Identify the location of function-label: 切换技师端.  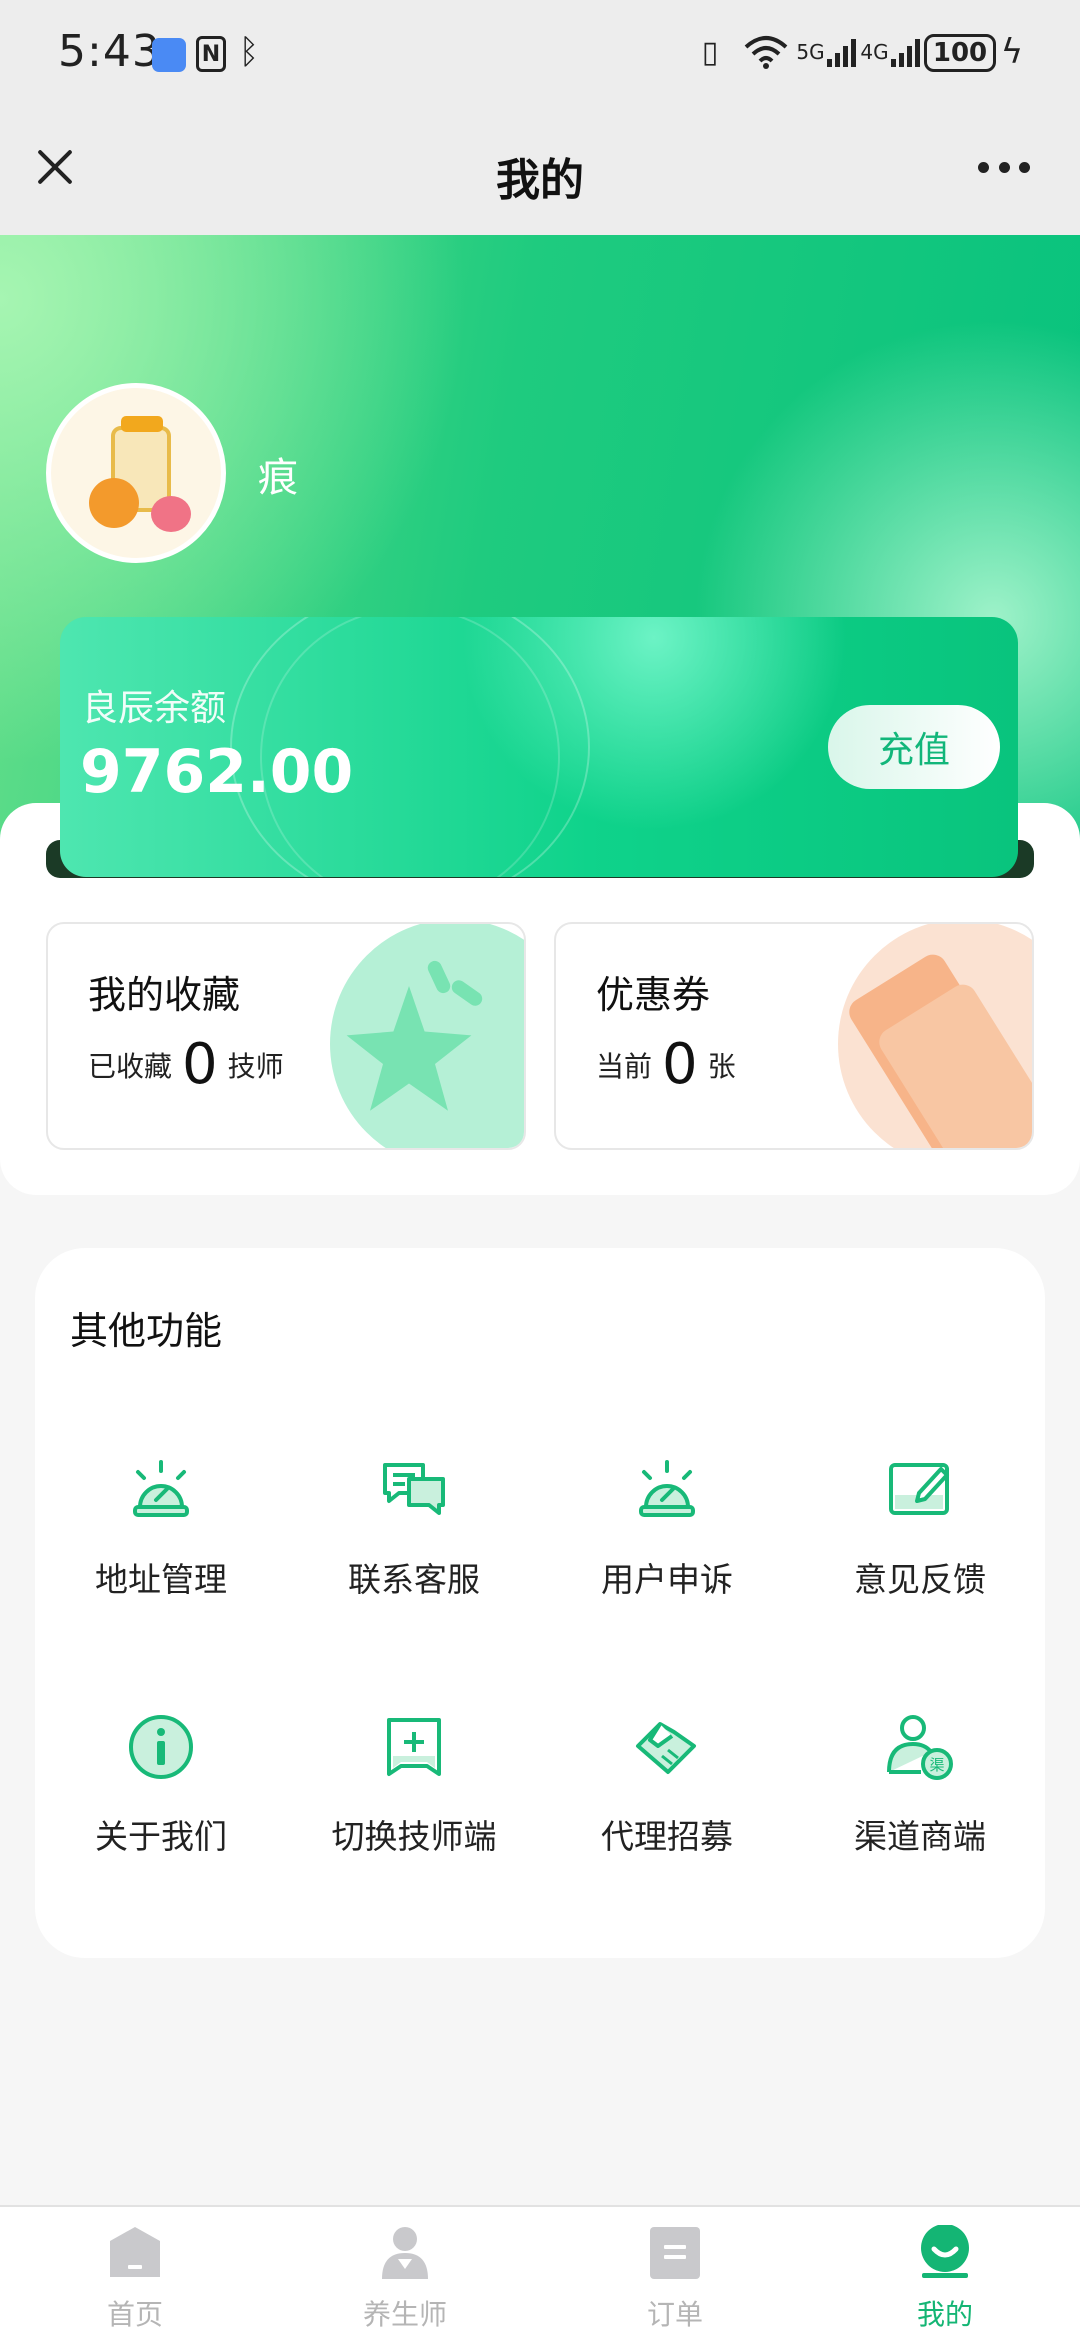
(414, 1836).